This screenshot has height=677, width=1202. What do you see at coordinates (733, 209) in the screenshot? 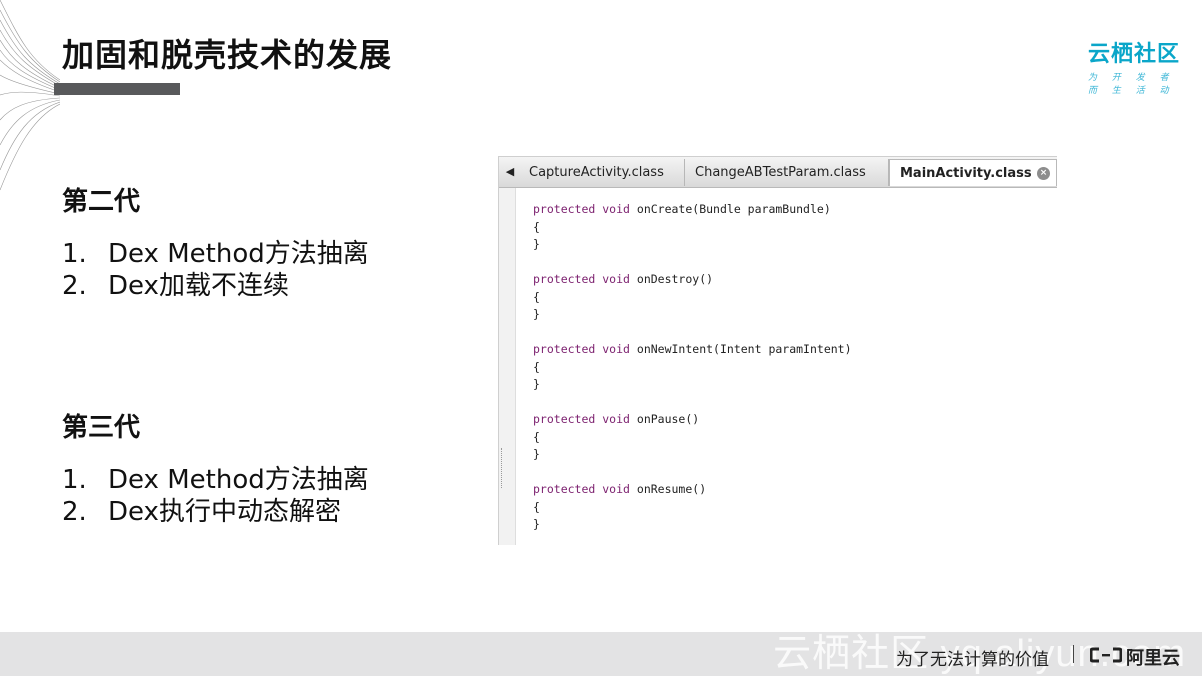
I see `method-signature: onCreate(Bundle paramBundle)` at bounding box center [733, 209].